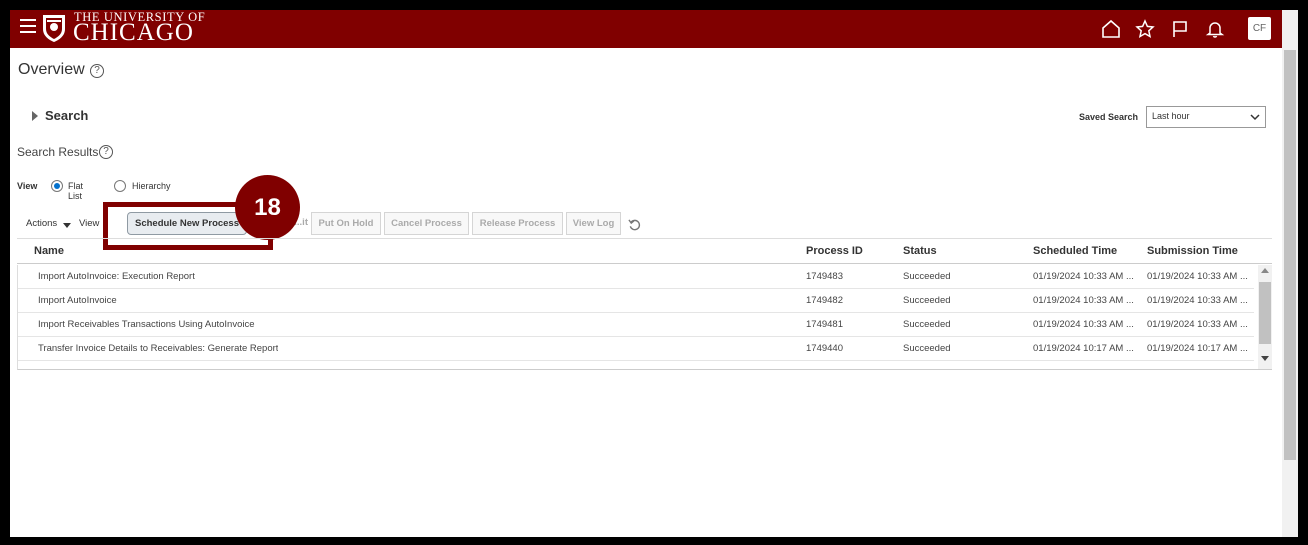 This screenshot has width=1308, height=545. What do you see at coordinates (28, 26) in the screenshot?
I see `menu-icon` at bounding box center [28, 26].